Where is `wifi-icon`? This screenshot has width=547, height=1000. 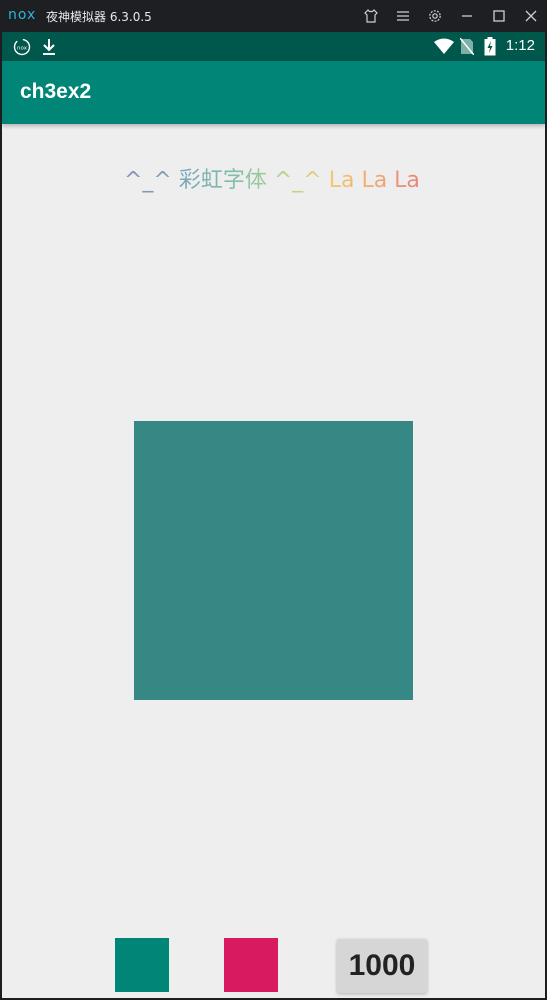
wifi-icon is located at coordinates (444, 48).